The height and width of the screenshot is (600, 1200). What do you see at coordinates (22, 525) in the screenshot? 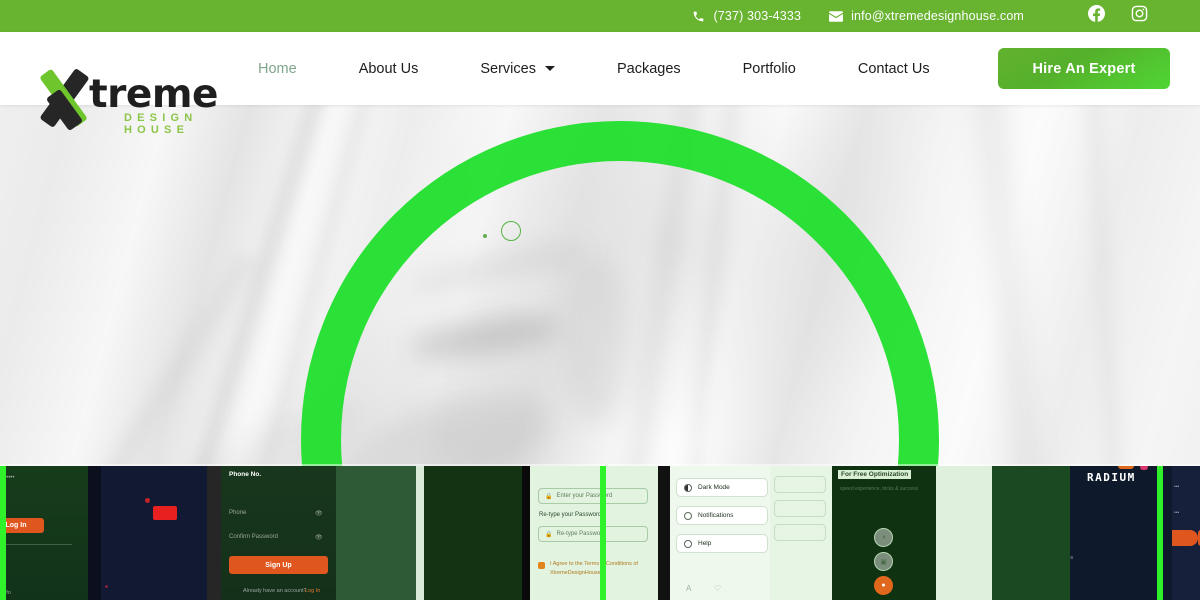
I see `app-login-button: Log In` at bounding box center [22, 525].